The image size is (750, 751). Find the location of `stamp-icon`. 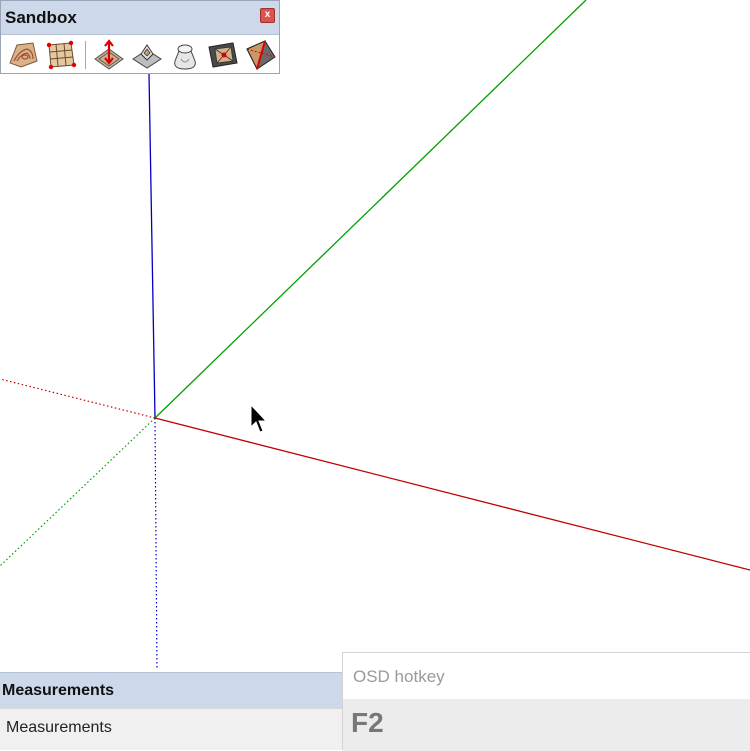

stamp-icon is located at coordinates (147, 55).